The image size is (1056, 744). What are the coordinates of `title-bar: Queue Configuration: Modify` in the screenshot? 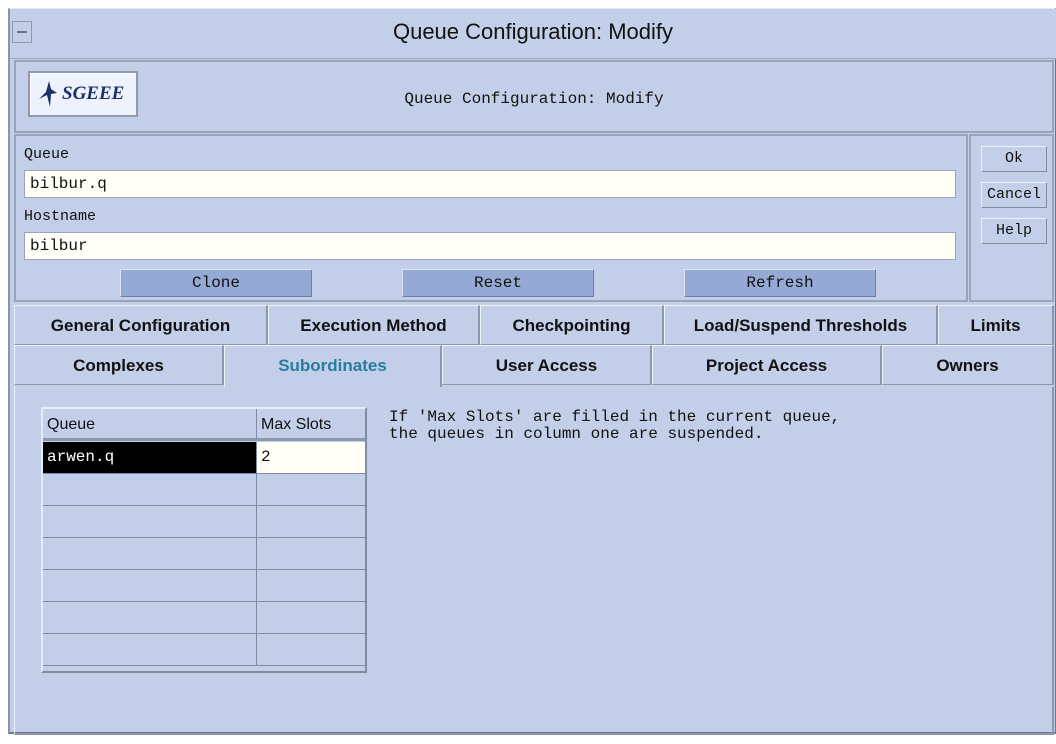 It's located at (533, 34).